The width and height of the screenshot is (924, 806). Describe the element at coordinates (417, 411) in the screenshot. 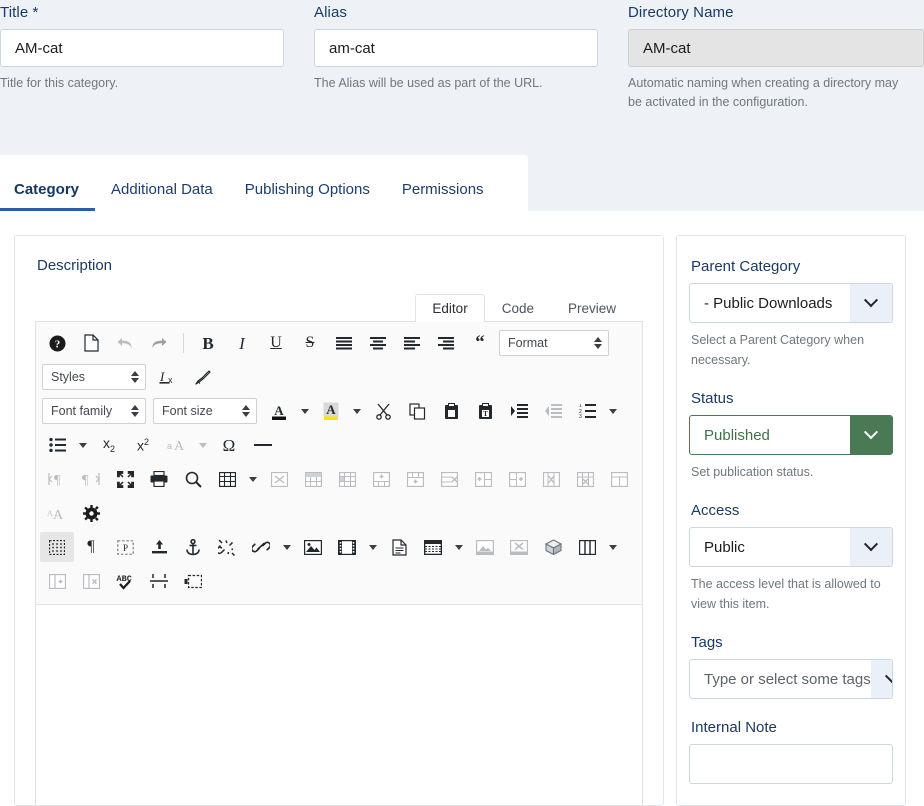

I see `copy-icon` at that location.